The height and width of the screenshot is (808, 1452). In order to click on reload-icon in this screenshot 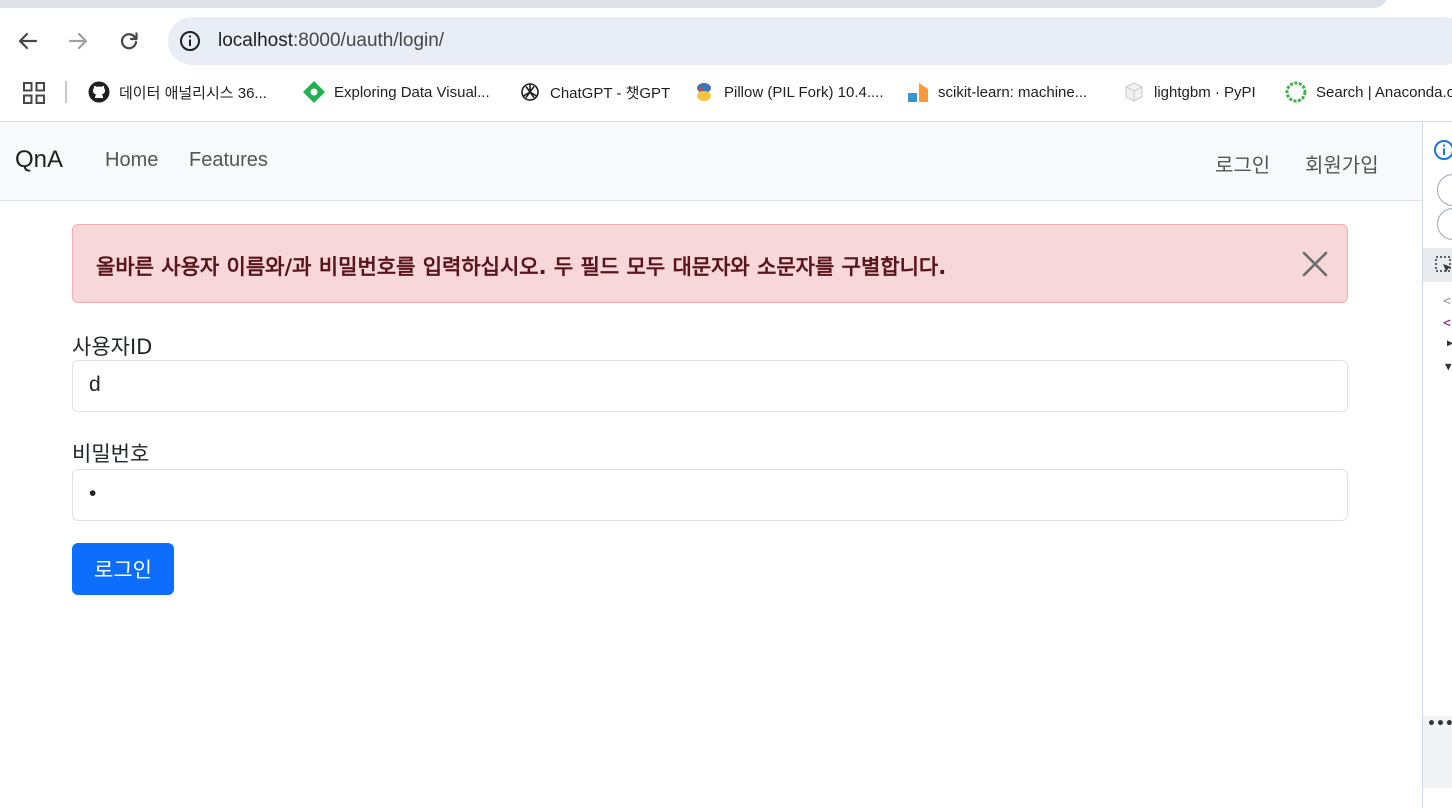, I will do `click(129, 41)`.